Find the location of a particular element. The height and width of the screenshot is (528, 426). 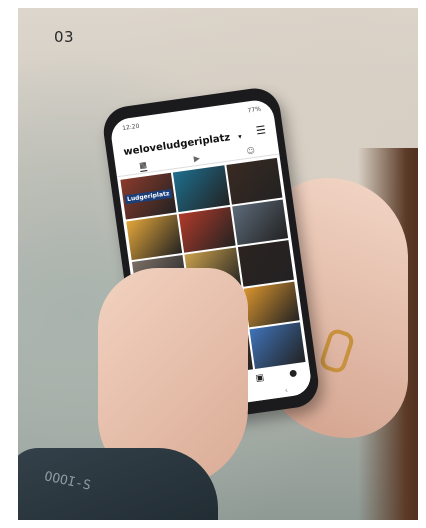

hamburger-menu-icon: ☰ is located at coordinates (261, 130).